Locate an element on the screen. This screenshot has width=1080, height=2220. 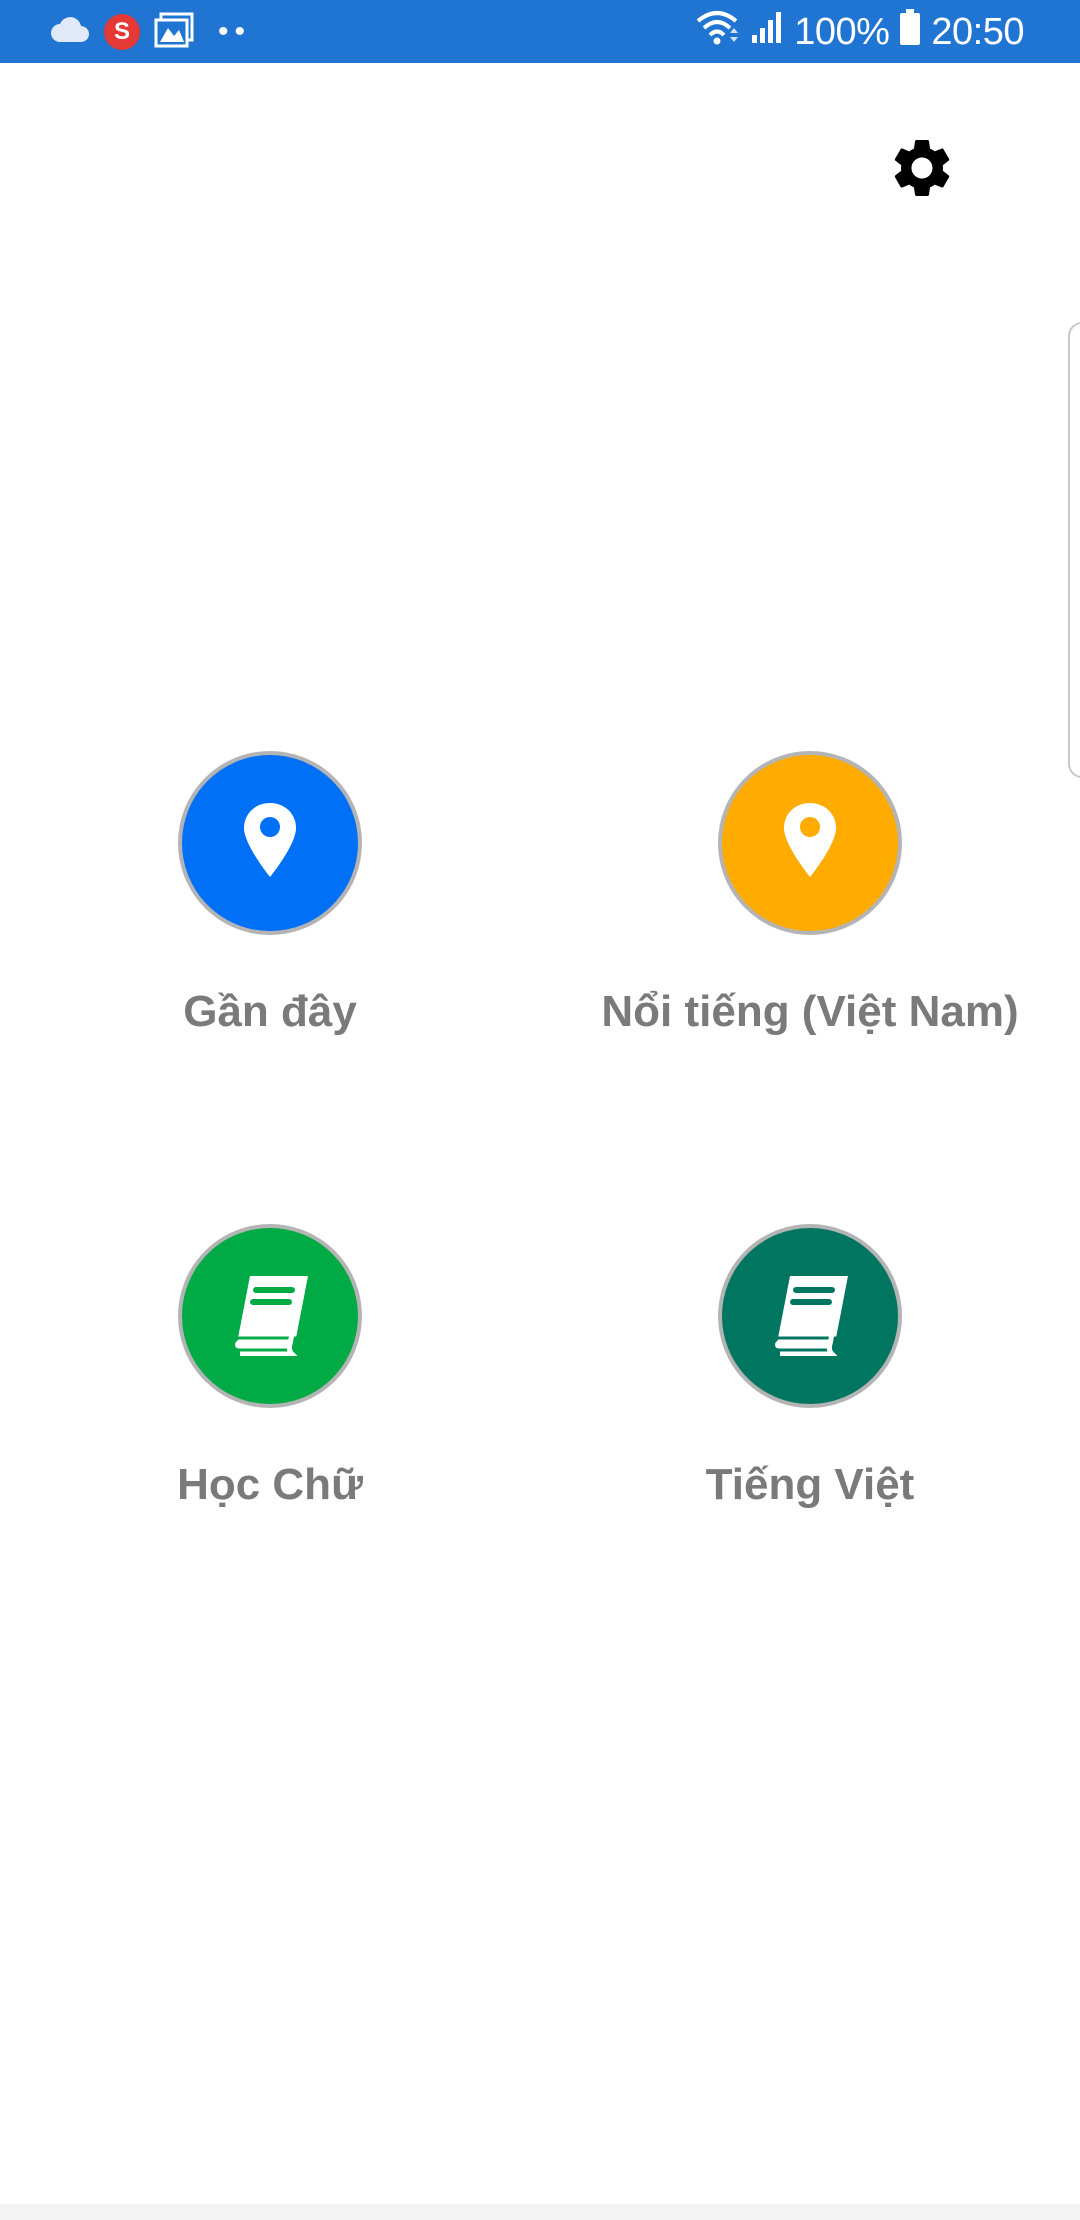
battery-percent: 100% is located at coordinates (842, 31).